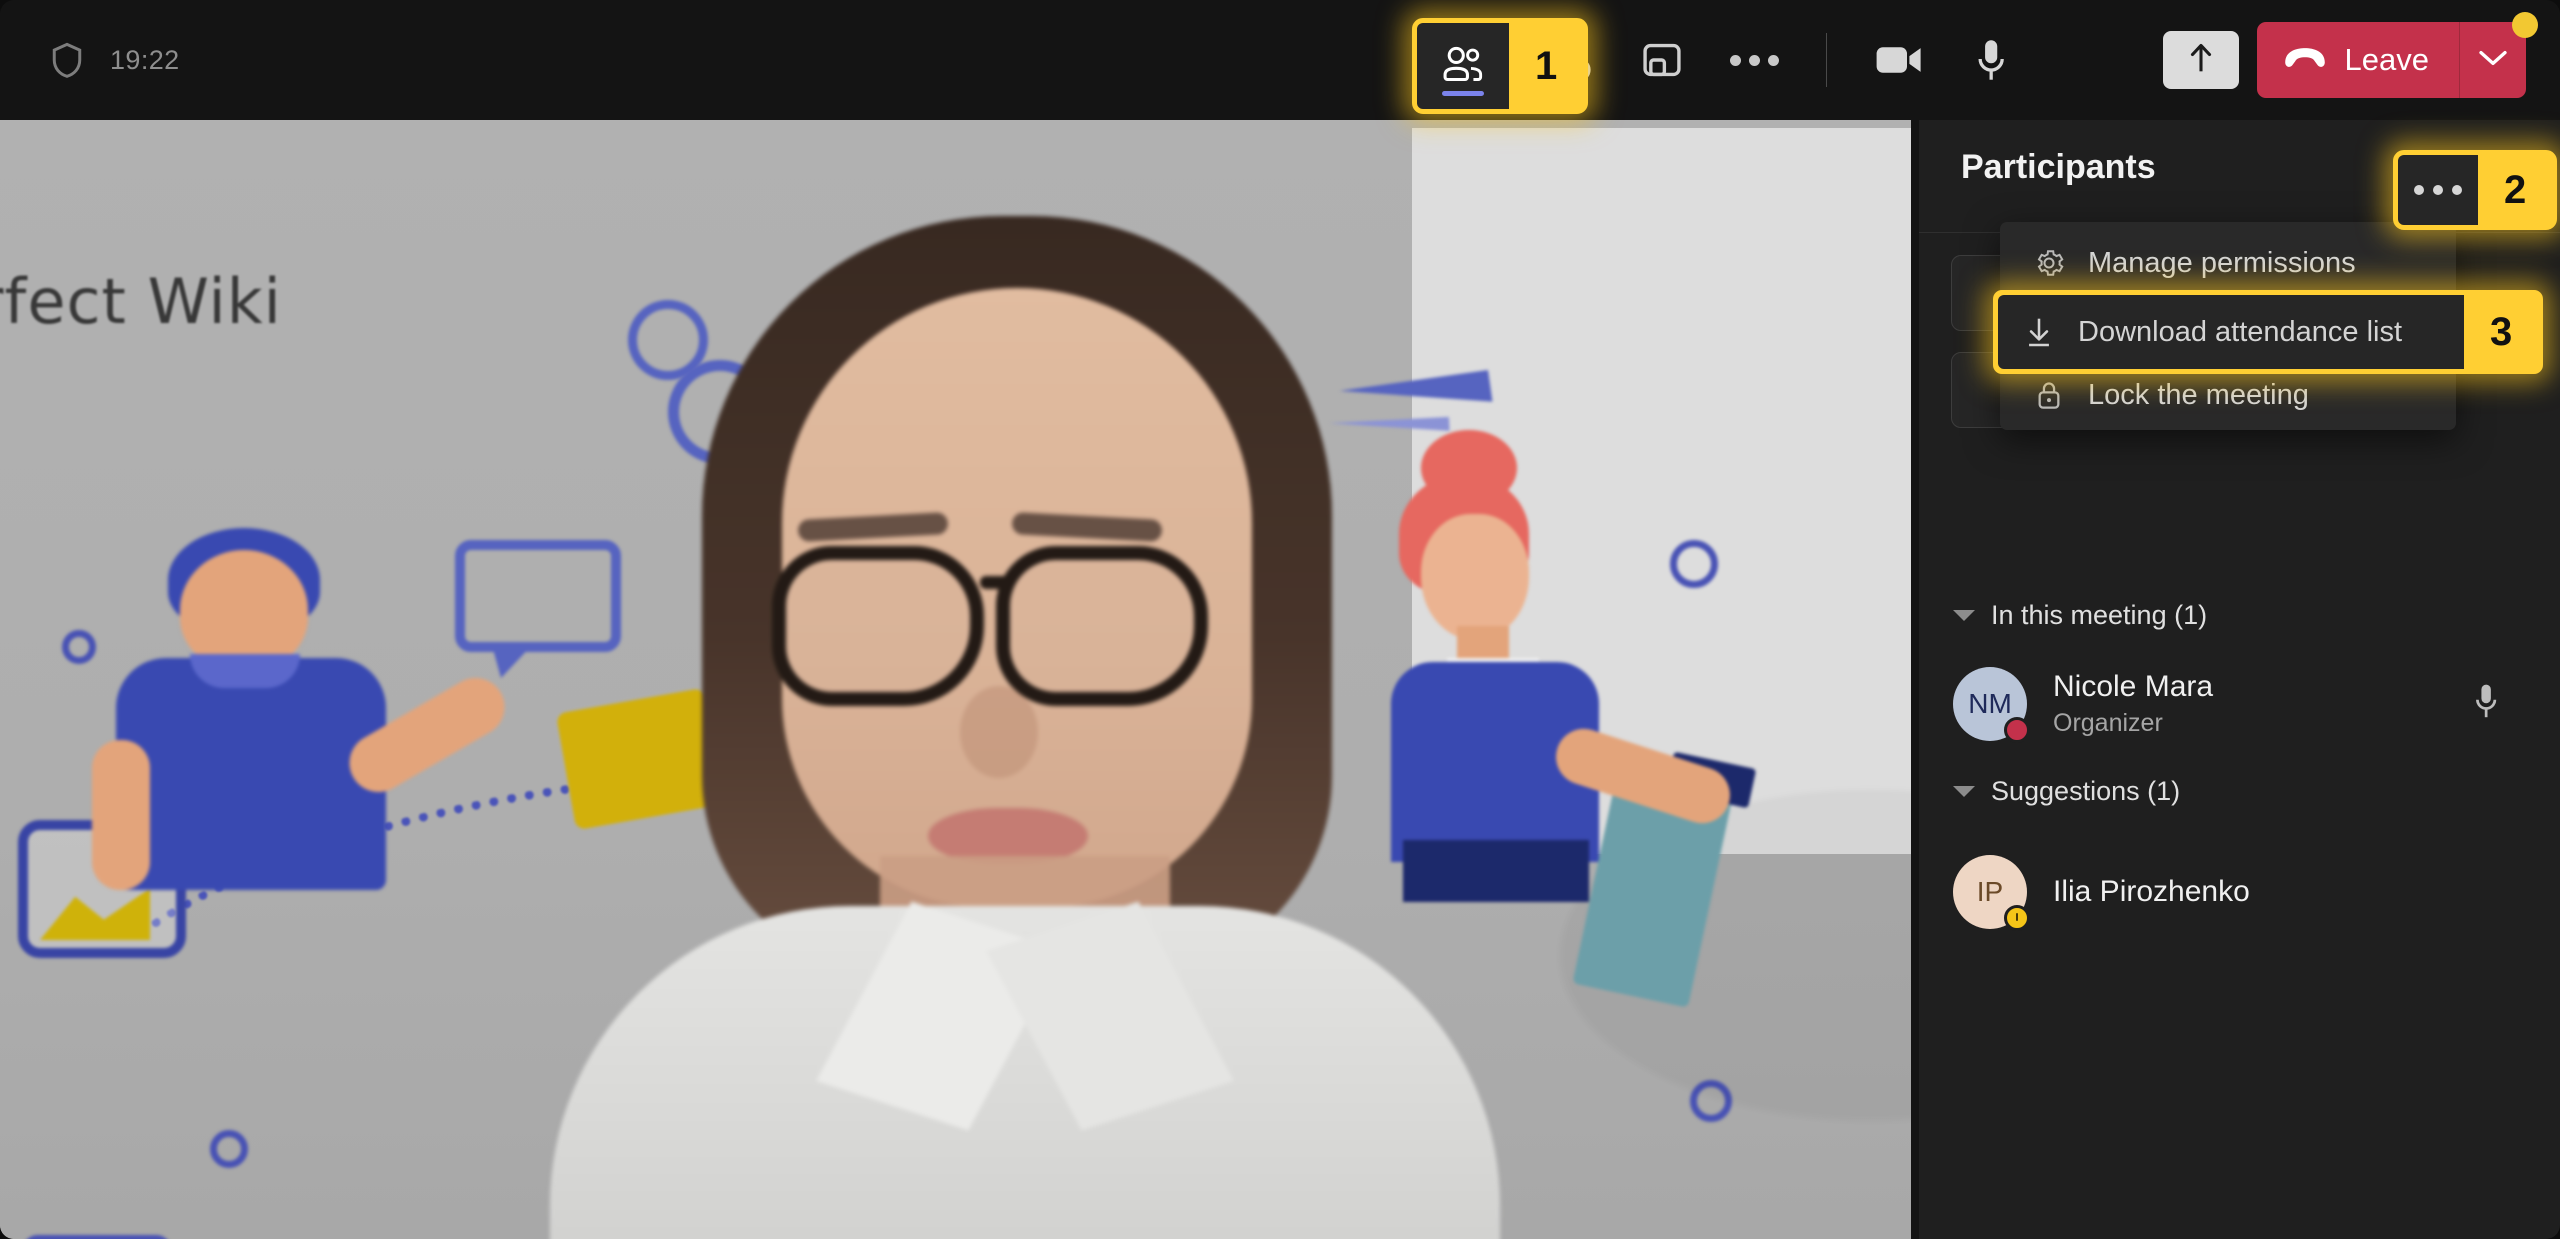 This screenshot has height=1239, width=2560. I want to click on avatar-initials: NM, so click(1990, 703).